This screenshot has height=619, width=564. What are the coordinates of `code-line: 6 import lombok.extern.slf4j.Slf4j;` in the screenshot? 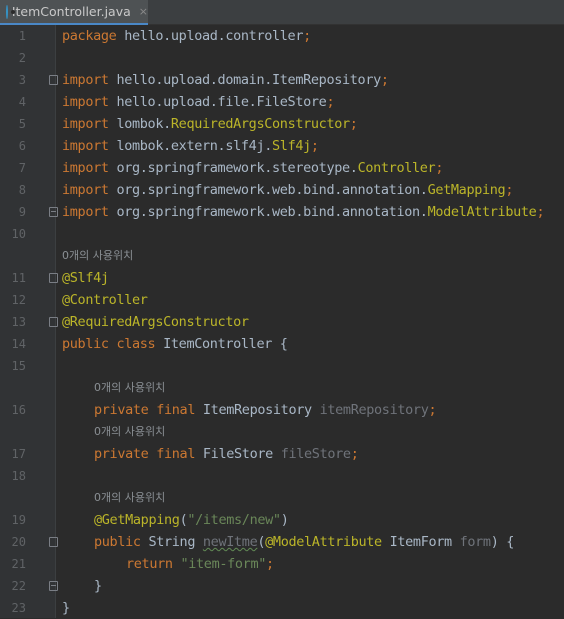 It's located at (282, 146).